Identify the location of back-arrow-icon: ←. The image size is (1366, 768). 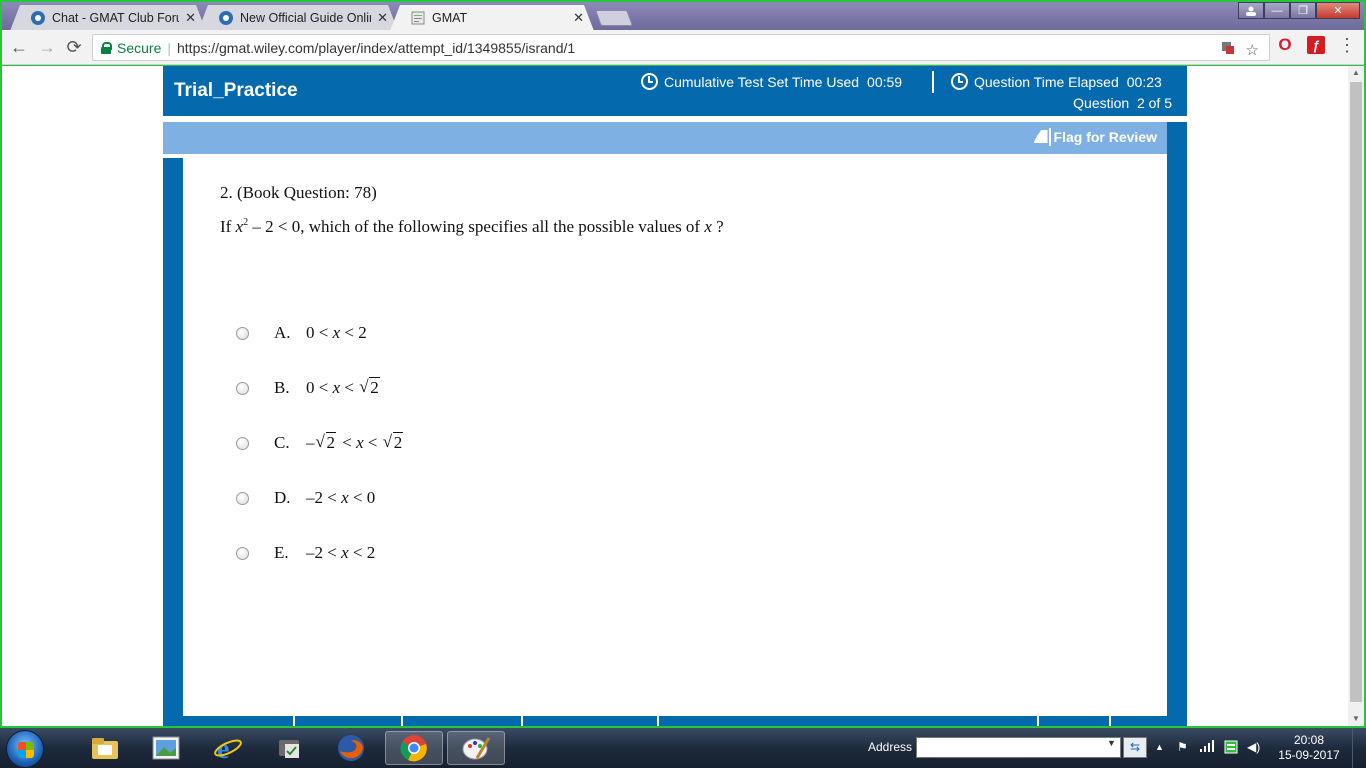
(19, 47).